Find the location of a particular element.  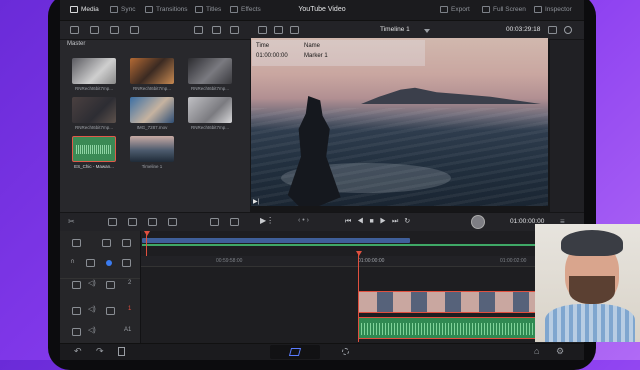

settings-icon is located at coordinates (345, 351).